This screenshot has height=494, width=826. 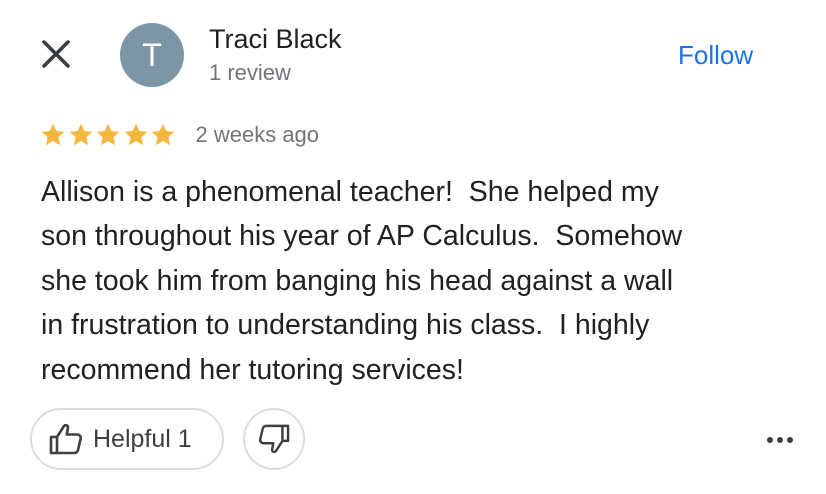 I want to click on avatar-initial: T, so click(x=152, y=54).